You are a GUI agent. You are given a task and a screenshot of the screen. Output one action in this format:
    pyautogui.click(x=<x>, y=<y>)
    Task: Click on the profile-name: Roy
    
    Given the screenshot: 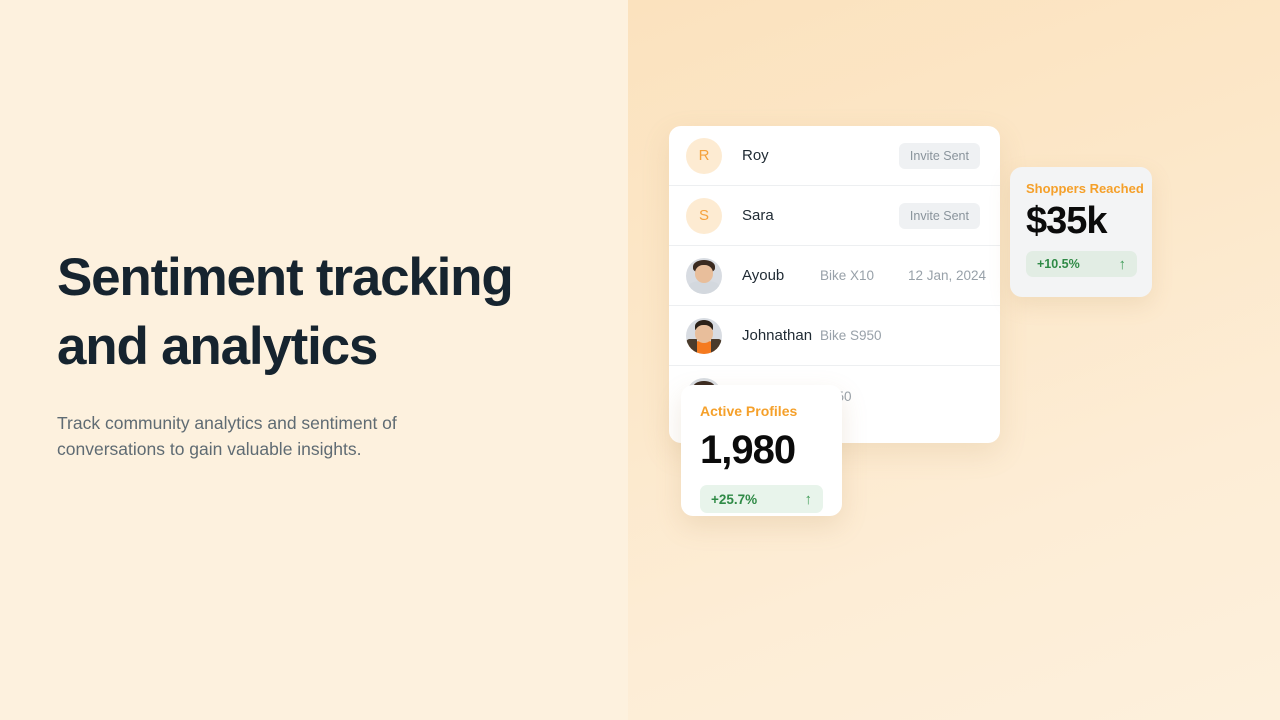 What is the action you would take?
    pyautogui.click(x=755, y=155)
    